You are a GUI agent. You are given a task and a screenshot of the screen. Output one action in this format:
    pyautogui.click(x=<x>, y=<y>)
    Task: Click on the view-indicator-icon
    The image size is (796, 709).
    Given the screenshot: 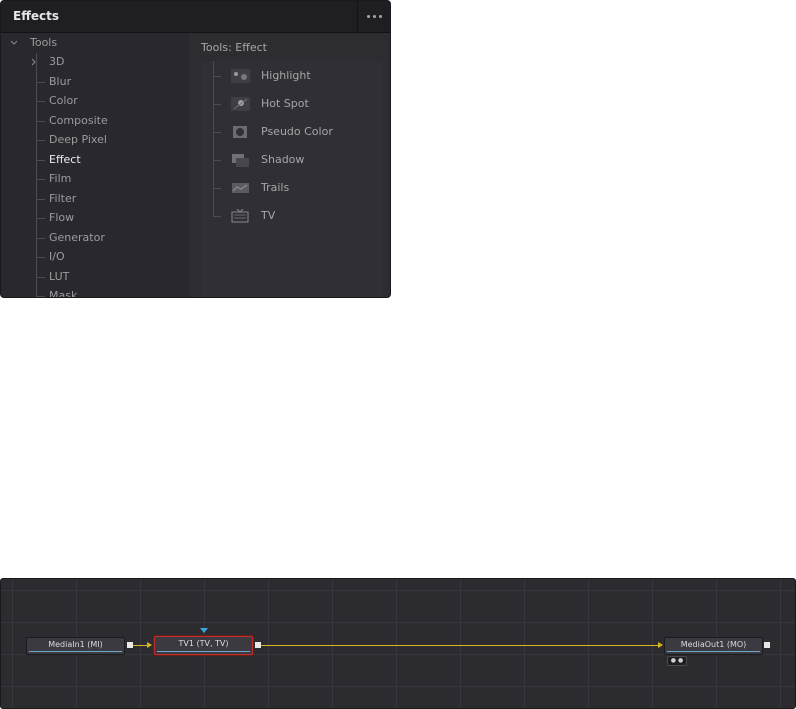 What is the action you would take?
    pyautogui.click(x=204, y=630)
    